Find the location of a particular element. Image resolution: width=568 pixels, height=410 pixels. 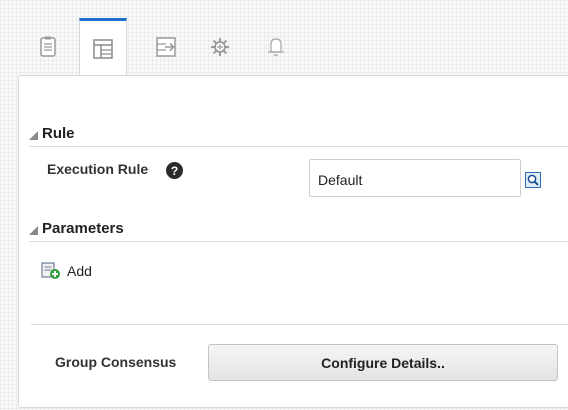

rule-section-header: Rule is located at coordinates (298, 134).